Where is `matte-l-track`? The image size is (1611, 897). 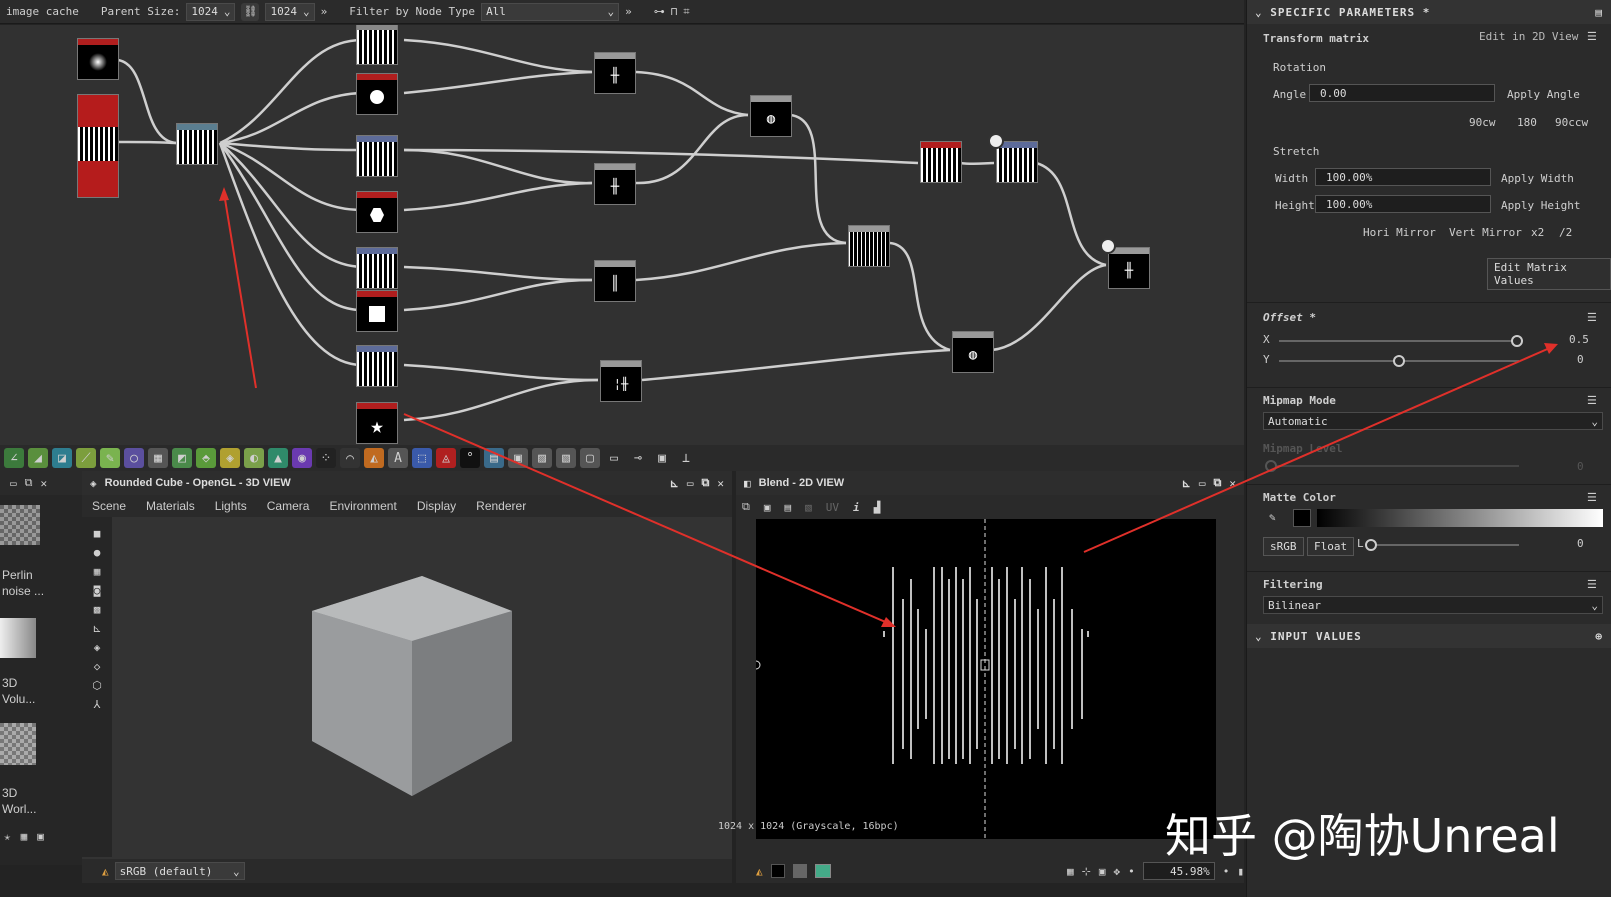
matte-l-track is located at coordinates (1444, 545).